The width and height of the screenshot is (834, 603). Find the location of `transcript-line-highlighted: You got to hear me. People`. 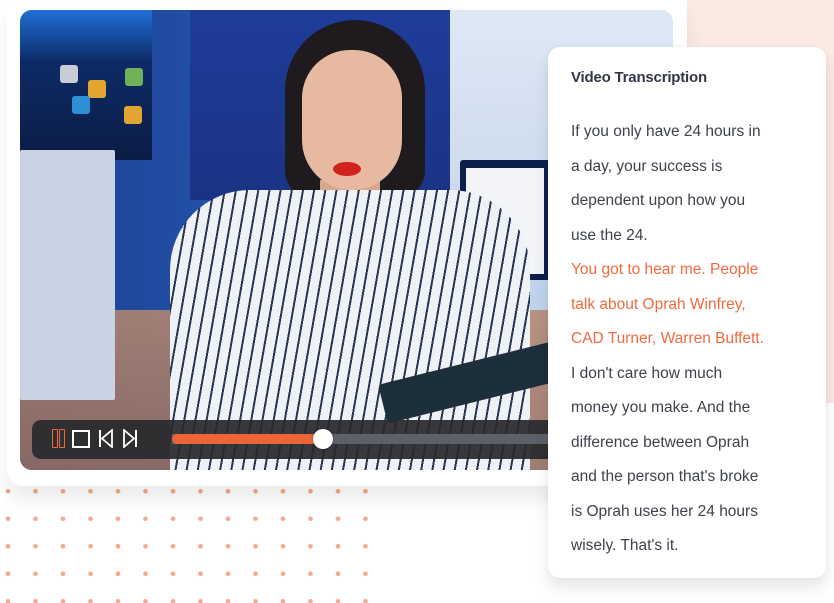

transcript-line-highlighted: You got to hear me. People is located at coordinates (665, 269).